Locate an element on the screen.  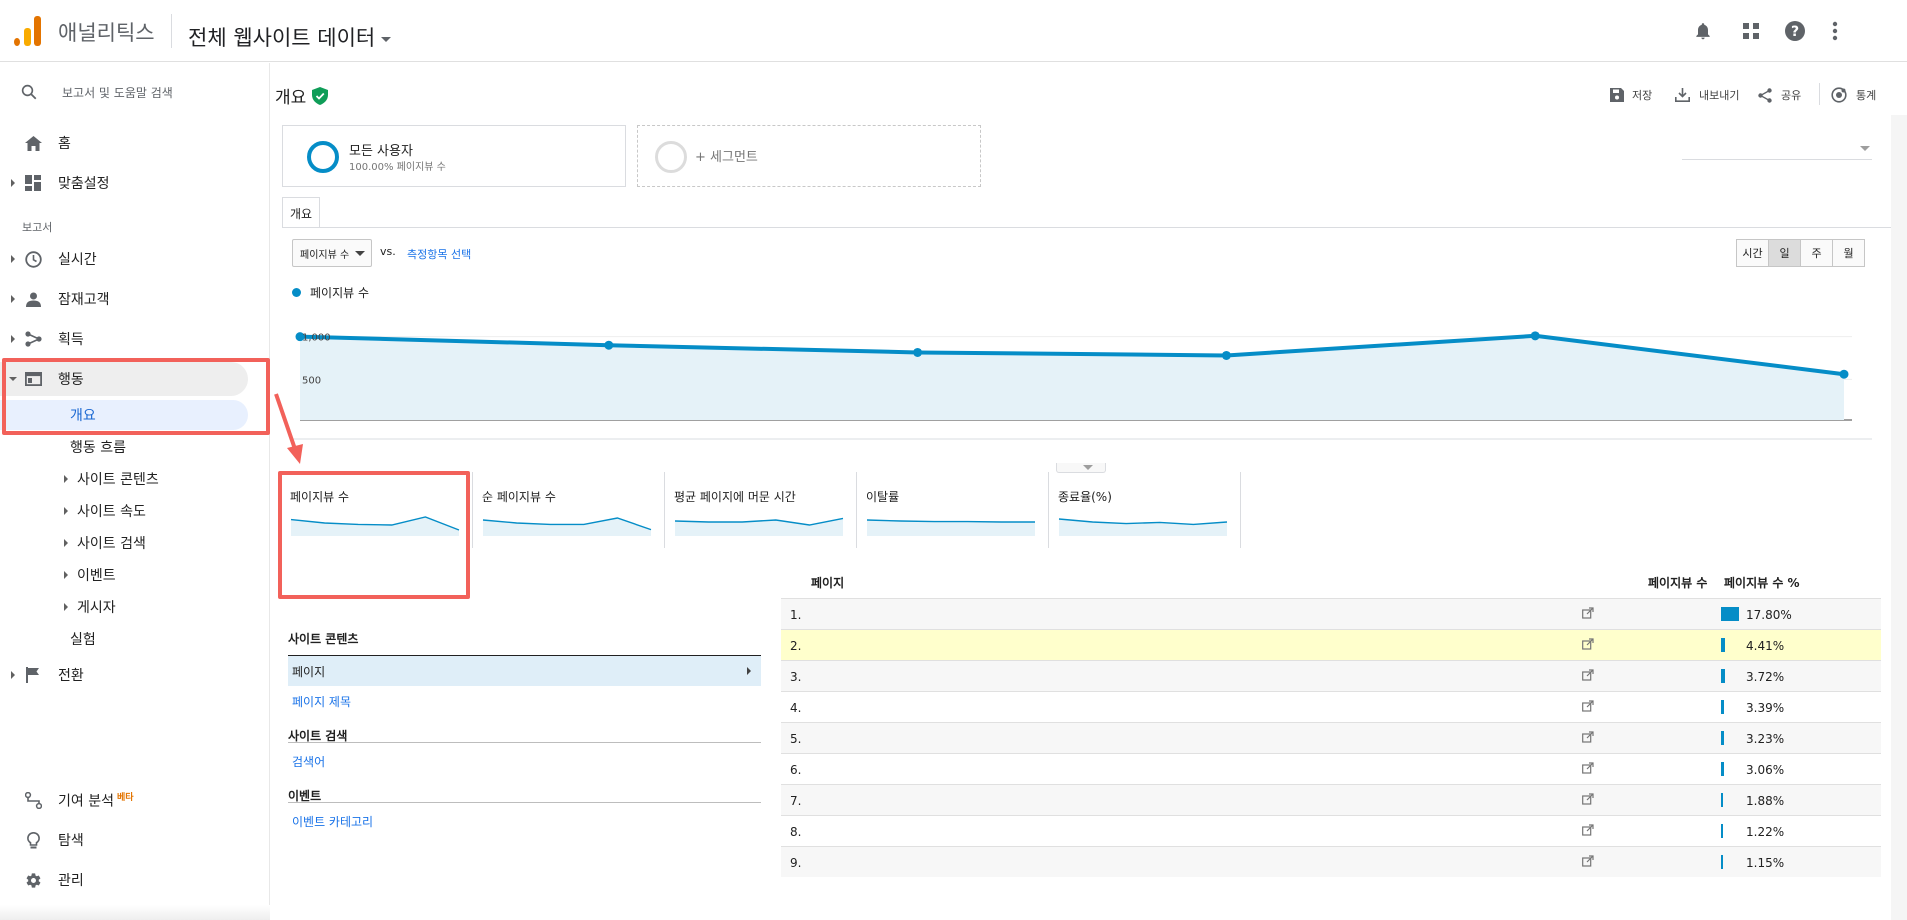
sparkline-label: 종료율(%) is located at coordinates (1085, 497).